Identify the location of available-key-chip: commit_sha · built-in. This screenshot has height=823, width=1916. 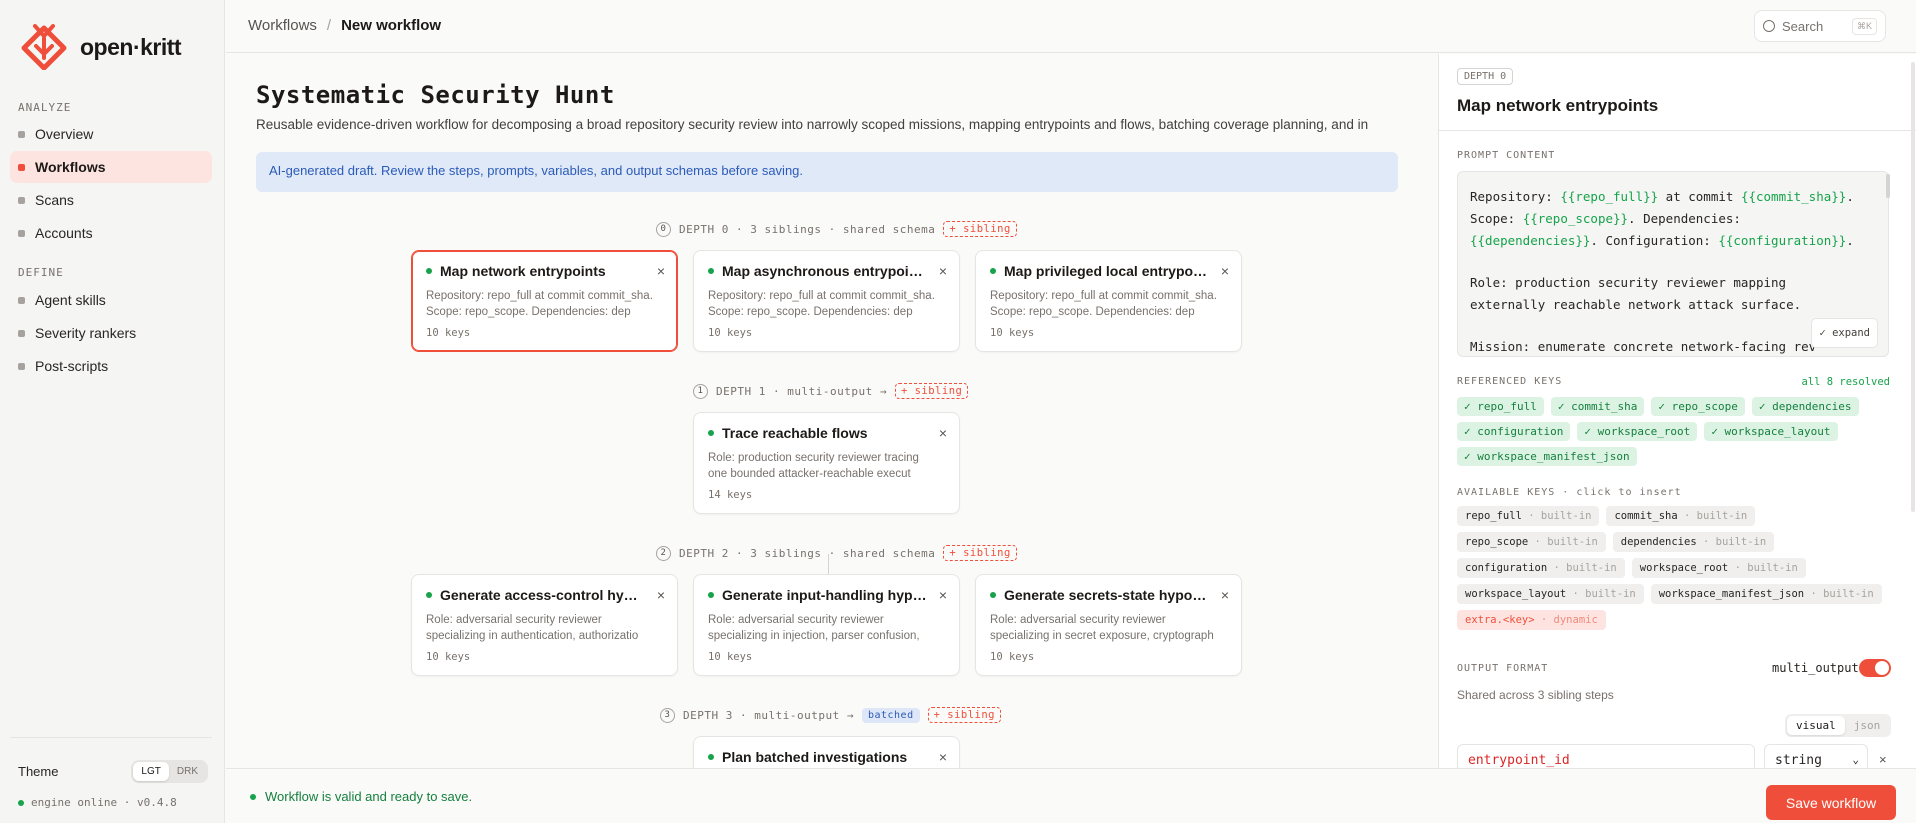
(1681, 516).